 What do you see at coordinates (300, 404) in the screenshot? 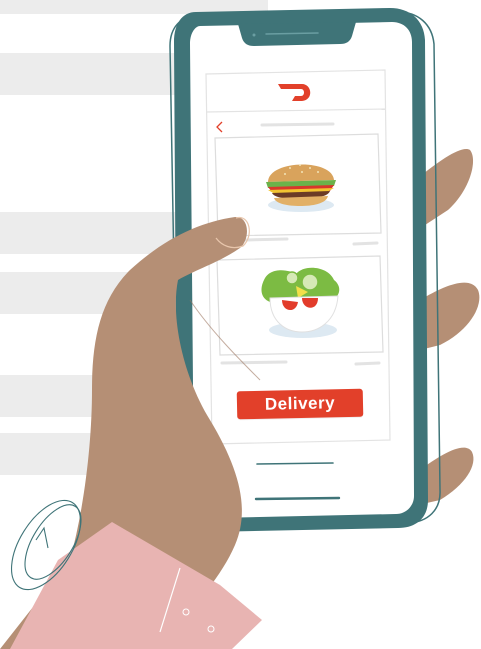
I see `delivery-button: Delivery` at bounding box center [300, 404].